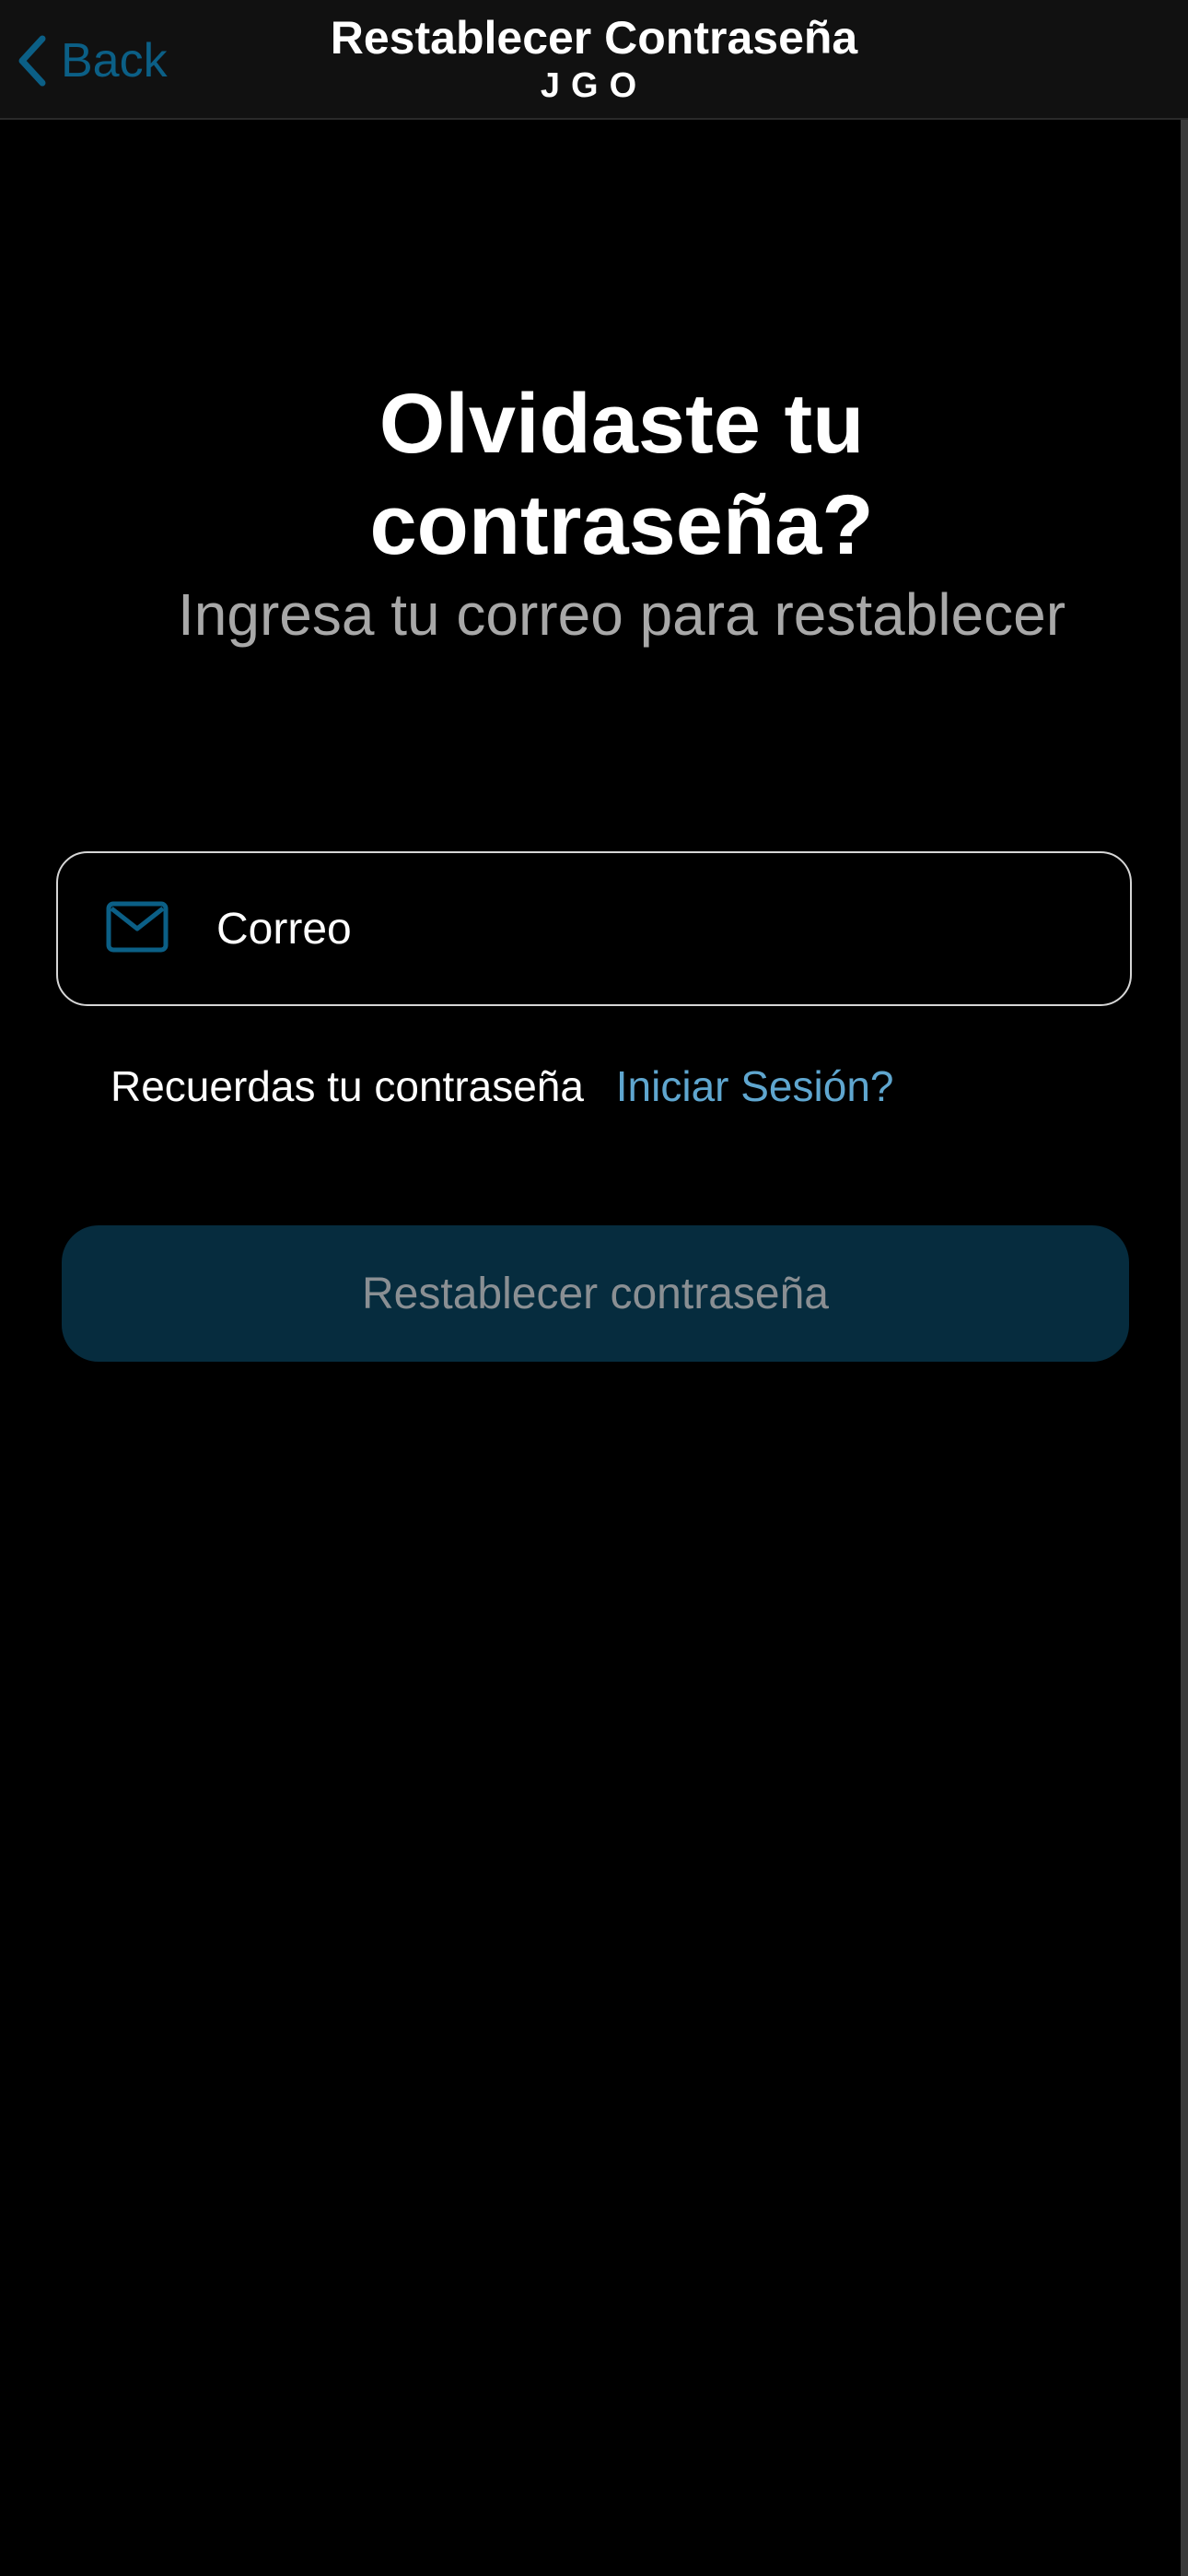 This screenshot has height=2576, width=1188. I want to click on reset-password-button: Restablecer contraseña, so click(595, 1293).